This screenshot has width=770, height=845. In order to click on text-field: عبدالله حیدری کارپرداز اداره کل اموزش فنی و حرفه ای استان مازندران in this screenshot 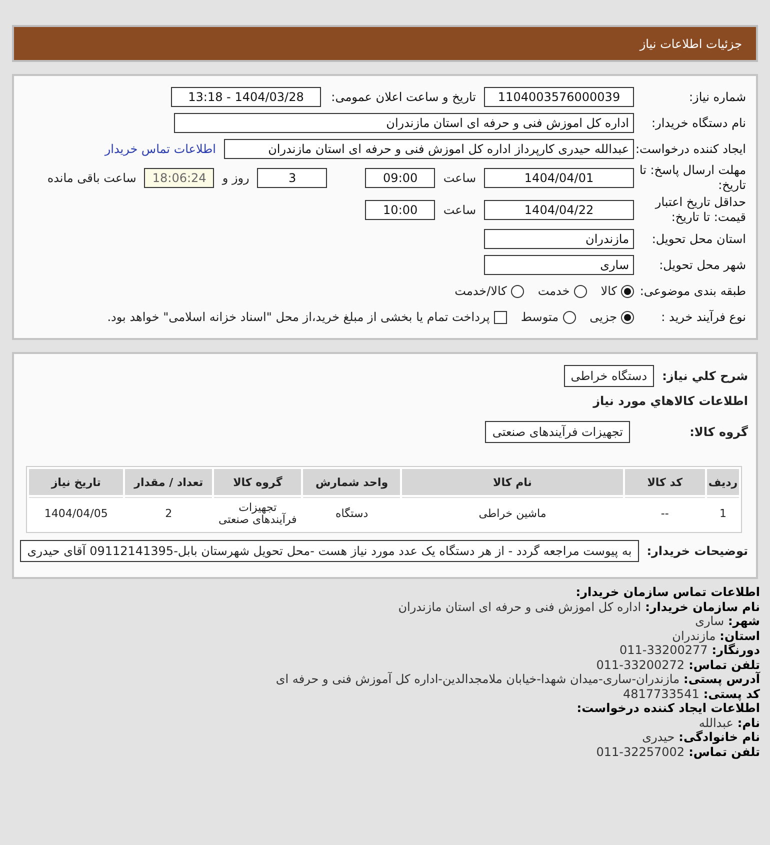, I will do `click(429, 149)`.